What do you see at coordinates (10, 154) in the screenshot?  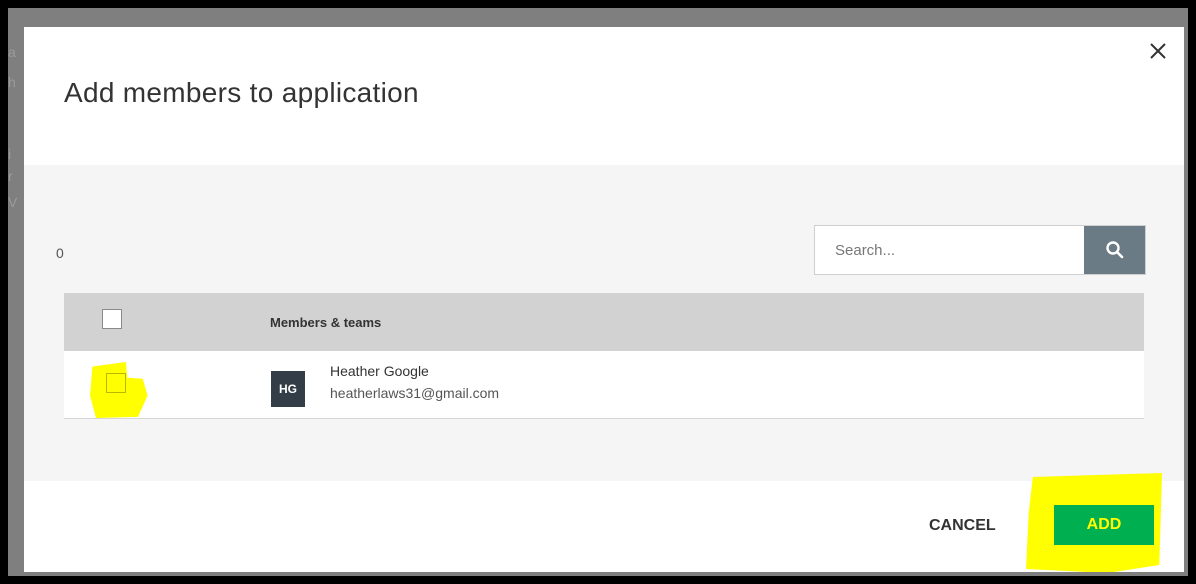 I see `background-text: i` at bounding box center [10, 154].